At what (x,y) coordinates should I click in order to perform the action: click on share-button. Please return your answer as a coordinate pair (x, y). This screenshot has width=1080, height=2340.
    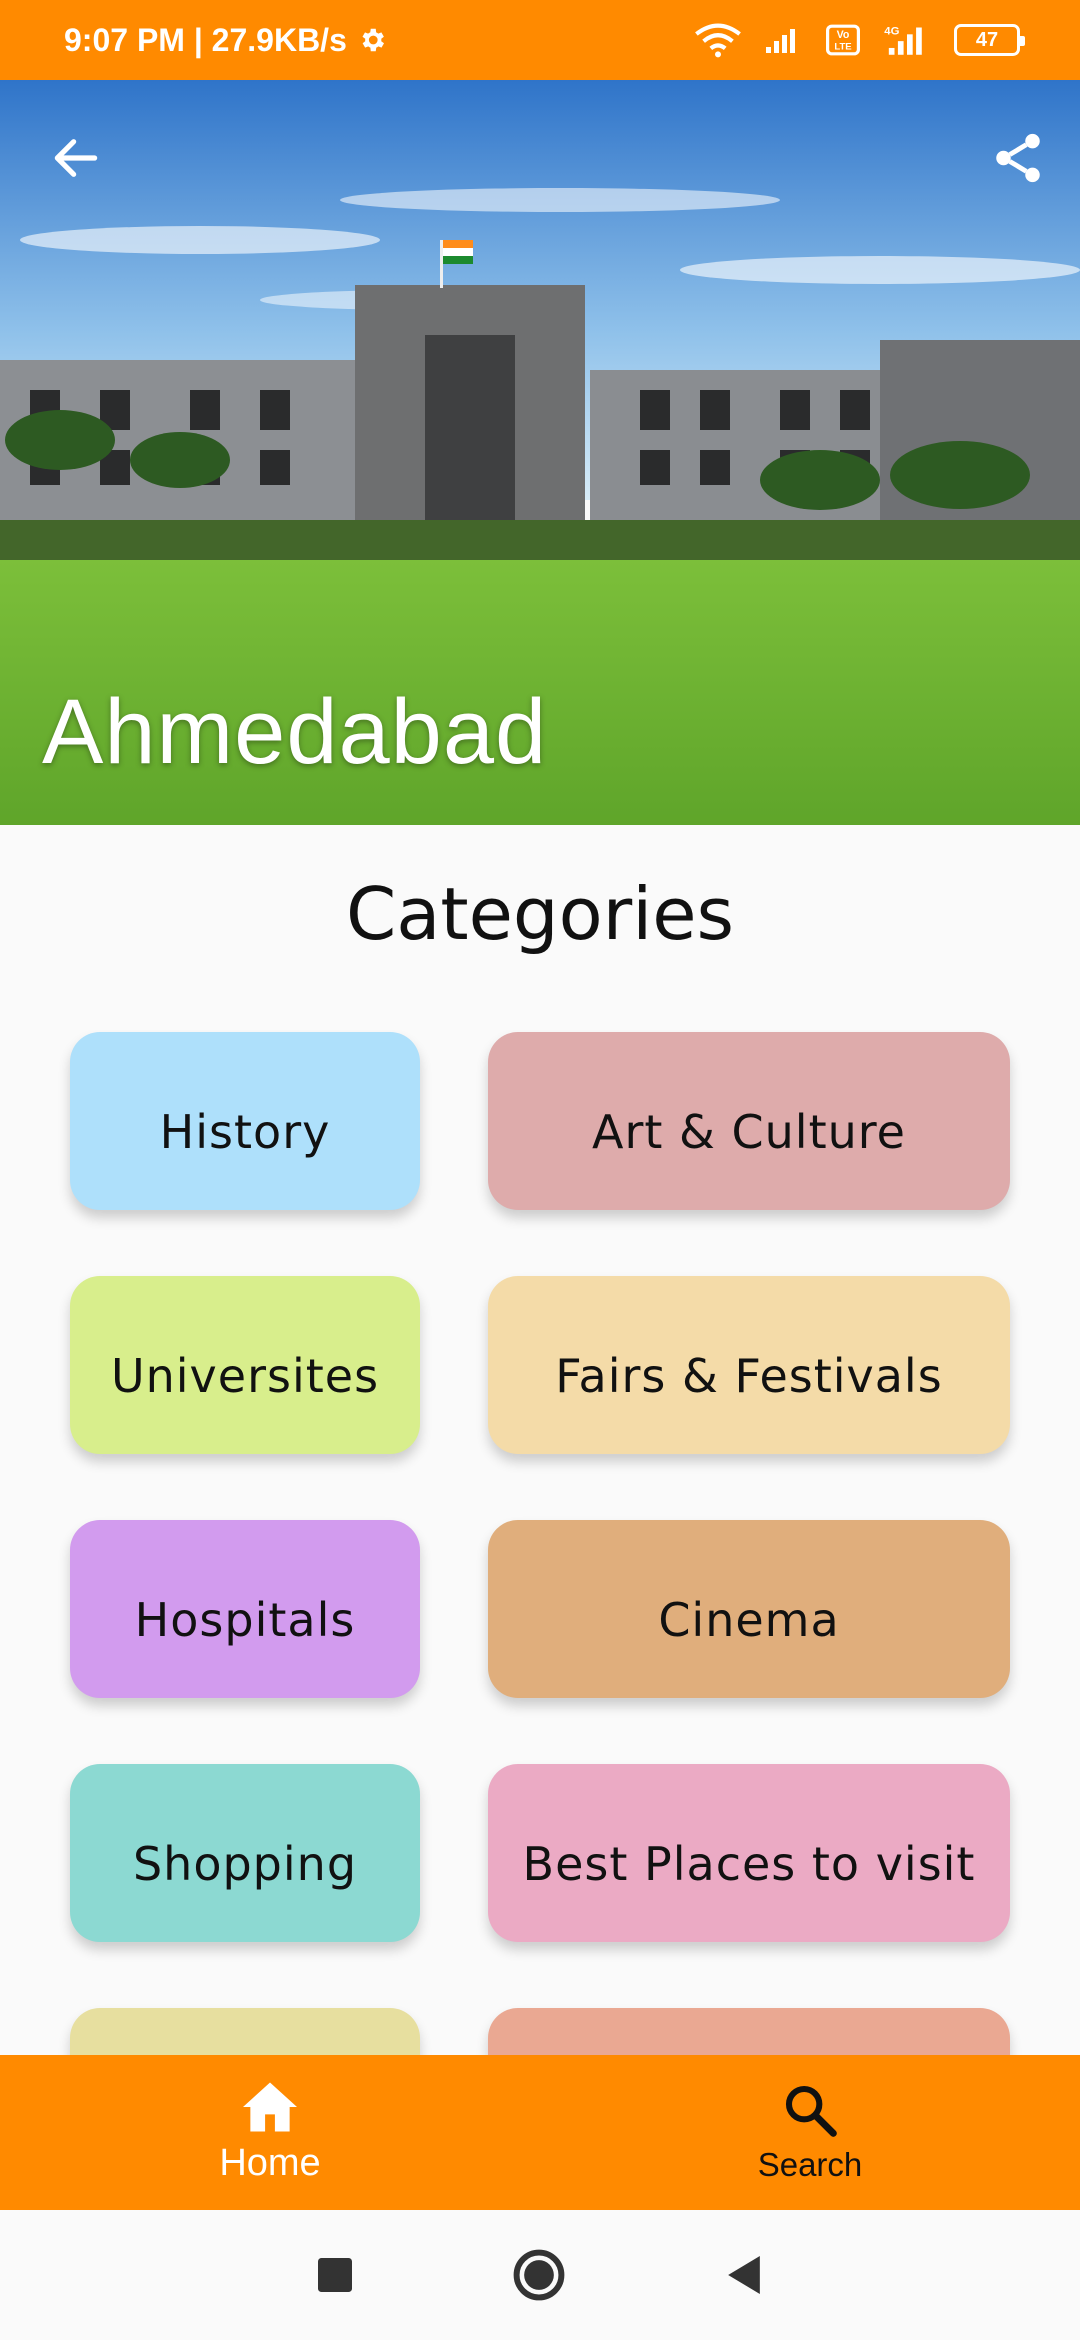
    Looking at the image, I should click on (1018, 158).